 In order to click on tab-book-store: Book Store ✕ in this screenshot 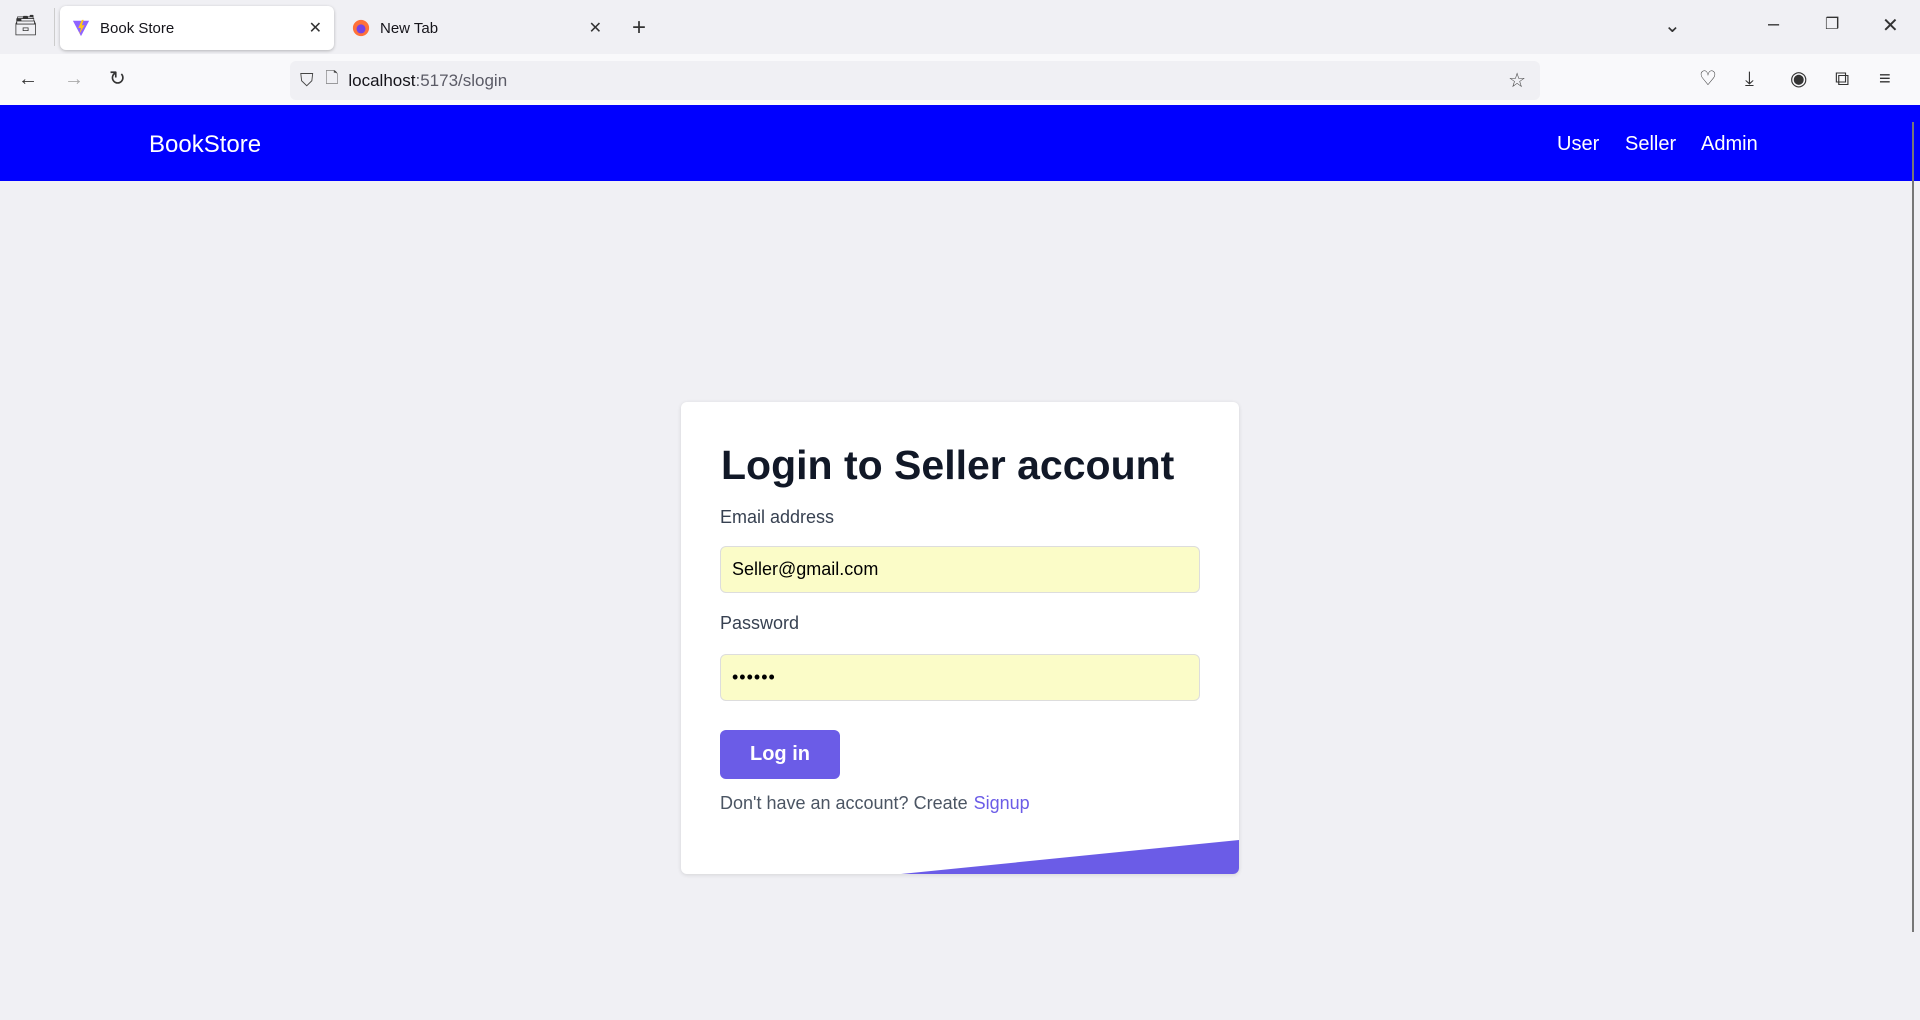, I will do `click(197, 28)`.